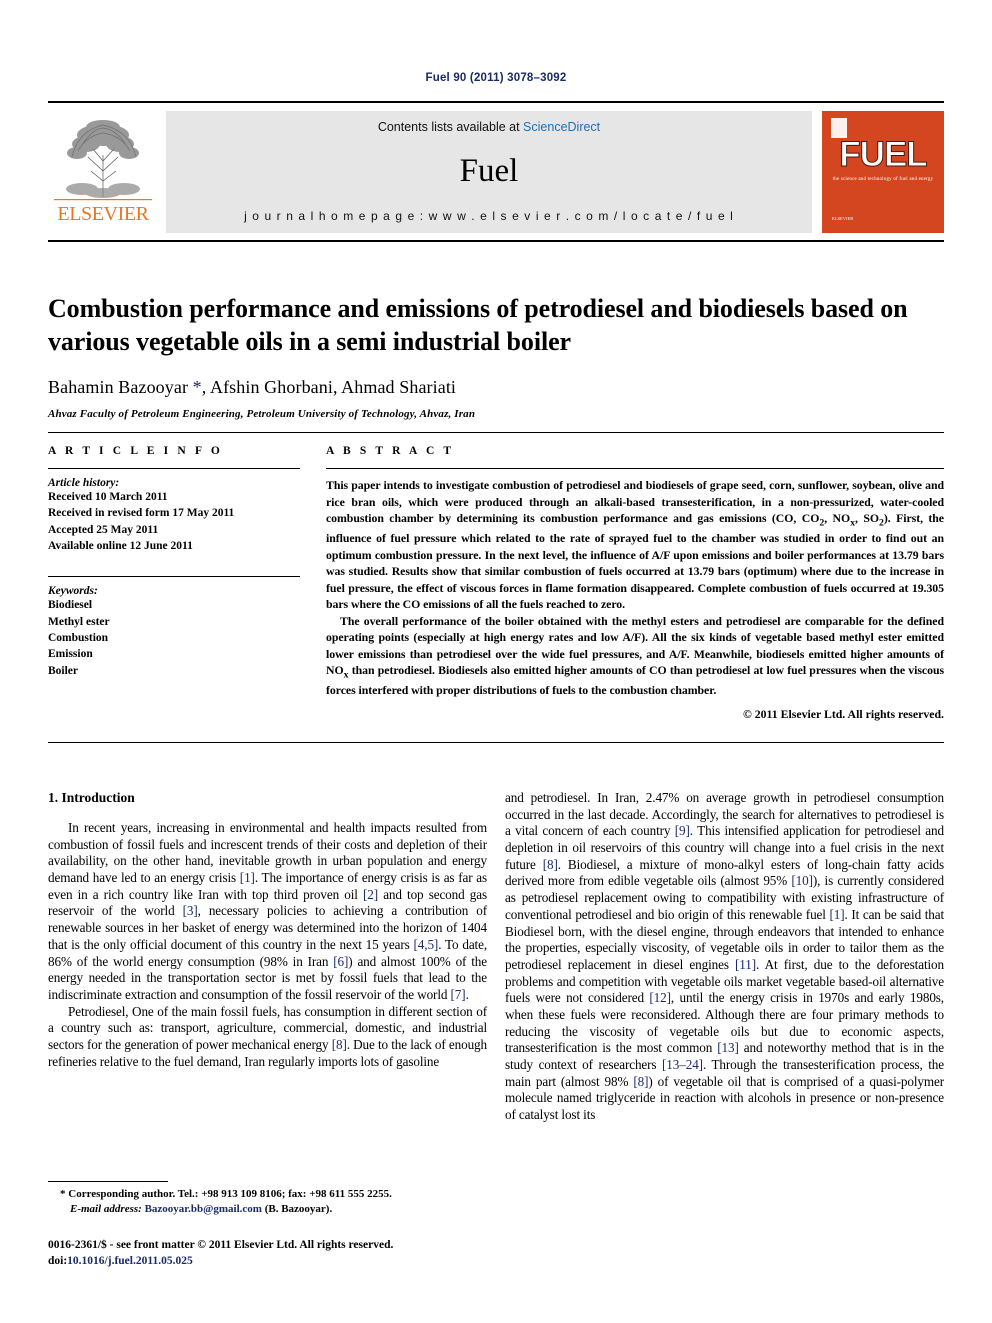 Image resolution: width=992 pixels, height=1323 pixels. Describe the element at coordinates (203, 1209) in the screenshot. I see `email-link: Bazooyar.bb@gmail.com` at that location.